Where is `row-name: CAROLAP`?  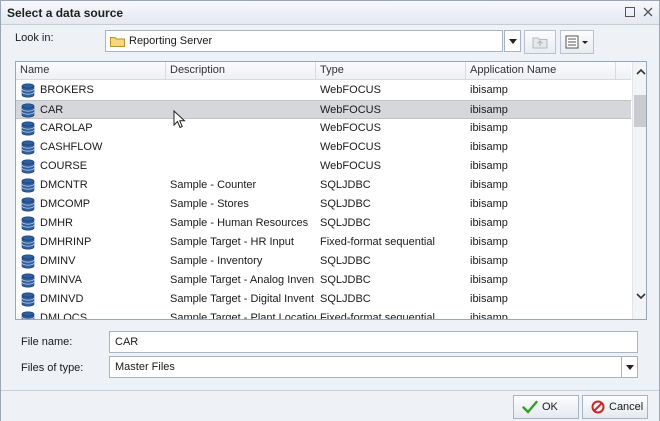 row-name: CAROLAP is located at coordinates (66, 128).